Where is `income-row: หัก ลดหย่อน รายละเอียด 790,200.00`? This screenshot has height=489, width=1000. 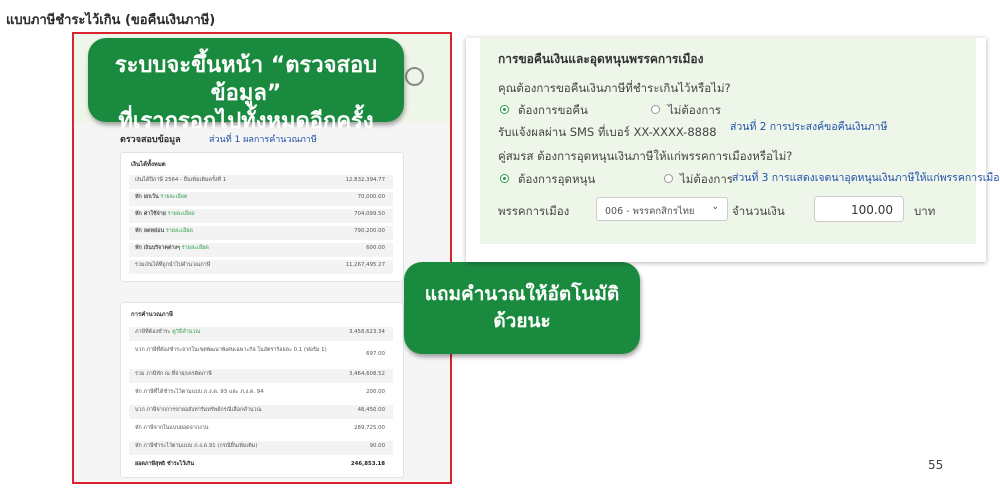 income-row: หัก ลดหย่อน รายละเอียด 790,200.00 is located at coordinates (261, 233).